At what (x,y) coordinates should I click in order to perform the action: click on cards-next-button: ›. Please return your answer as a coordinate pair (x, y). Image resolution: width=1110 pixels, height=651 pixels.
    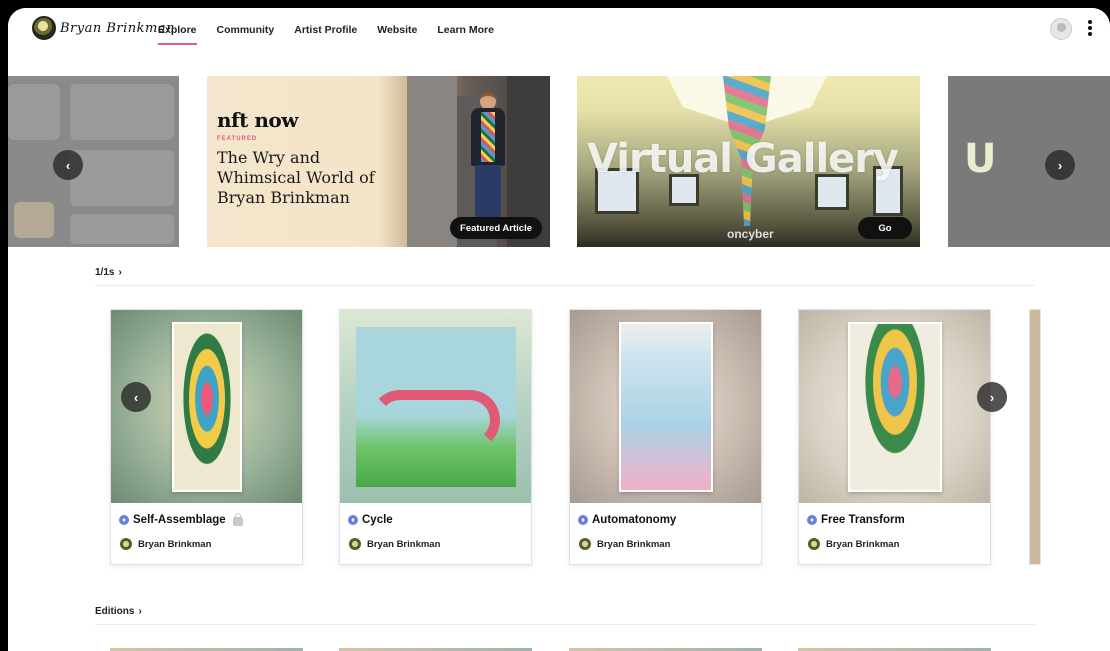
    Looking at the image, I should click on (992, 397).